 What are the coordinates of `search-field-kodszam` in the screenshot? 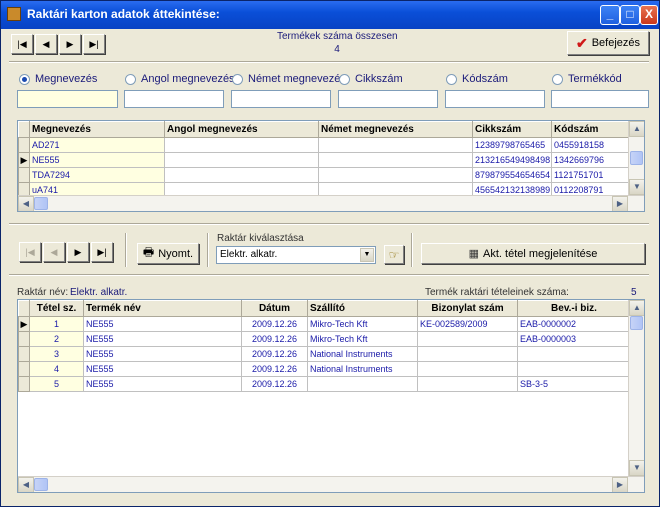 It's located at (495, 99).